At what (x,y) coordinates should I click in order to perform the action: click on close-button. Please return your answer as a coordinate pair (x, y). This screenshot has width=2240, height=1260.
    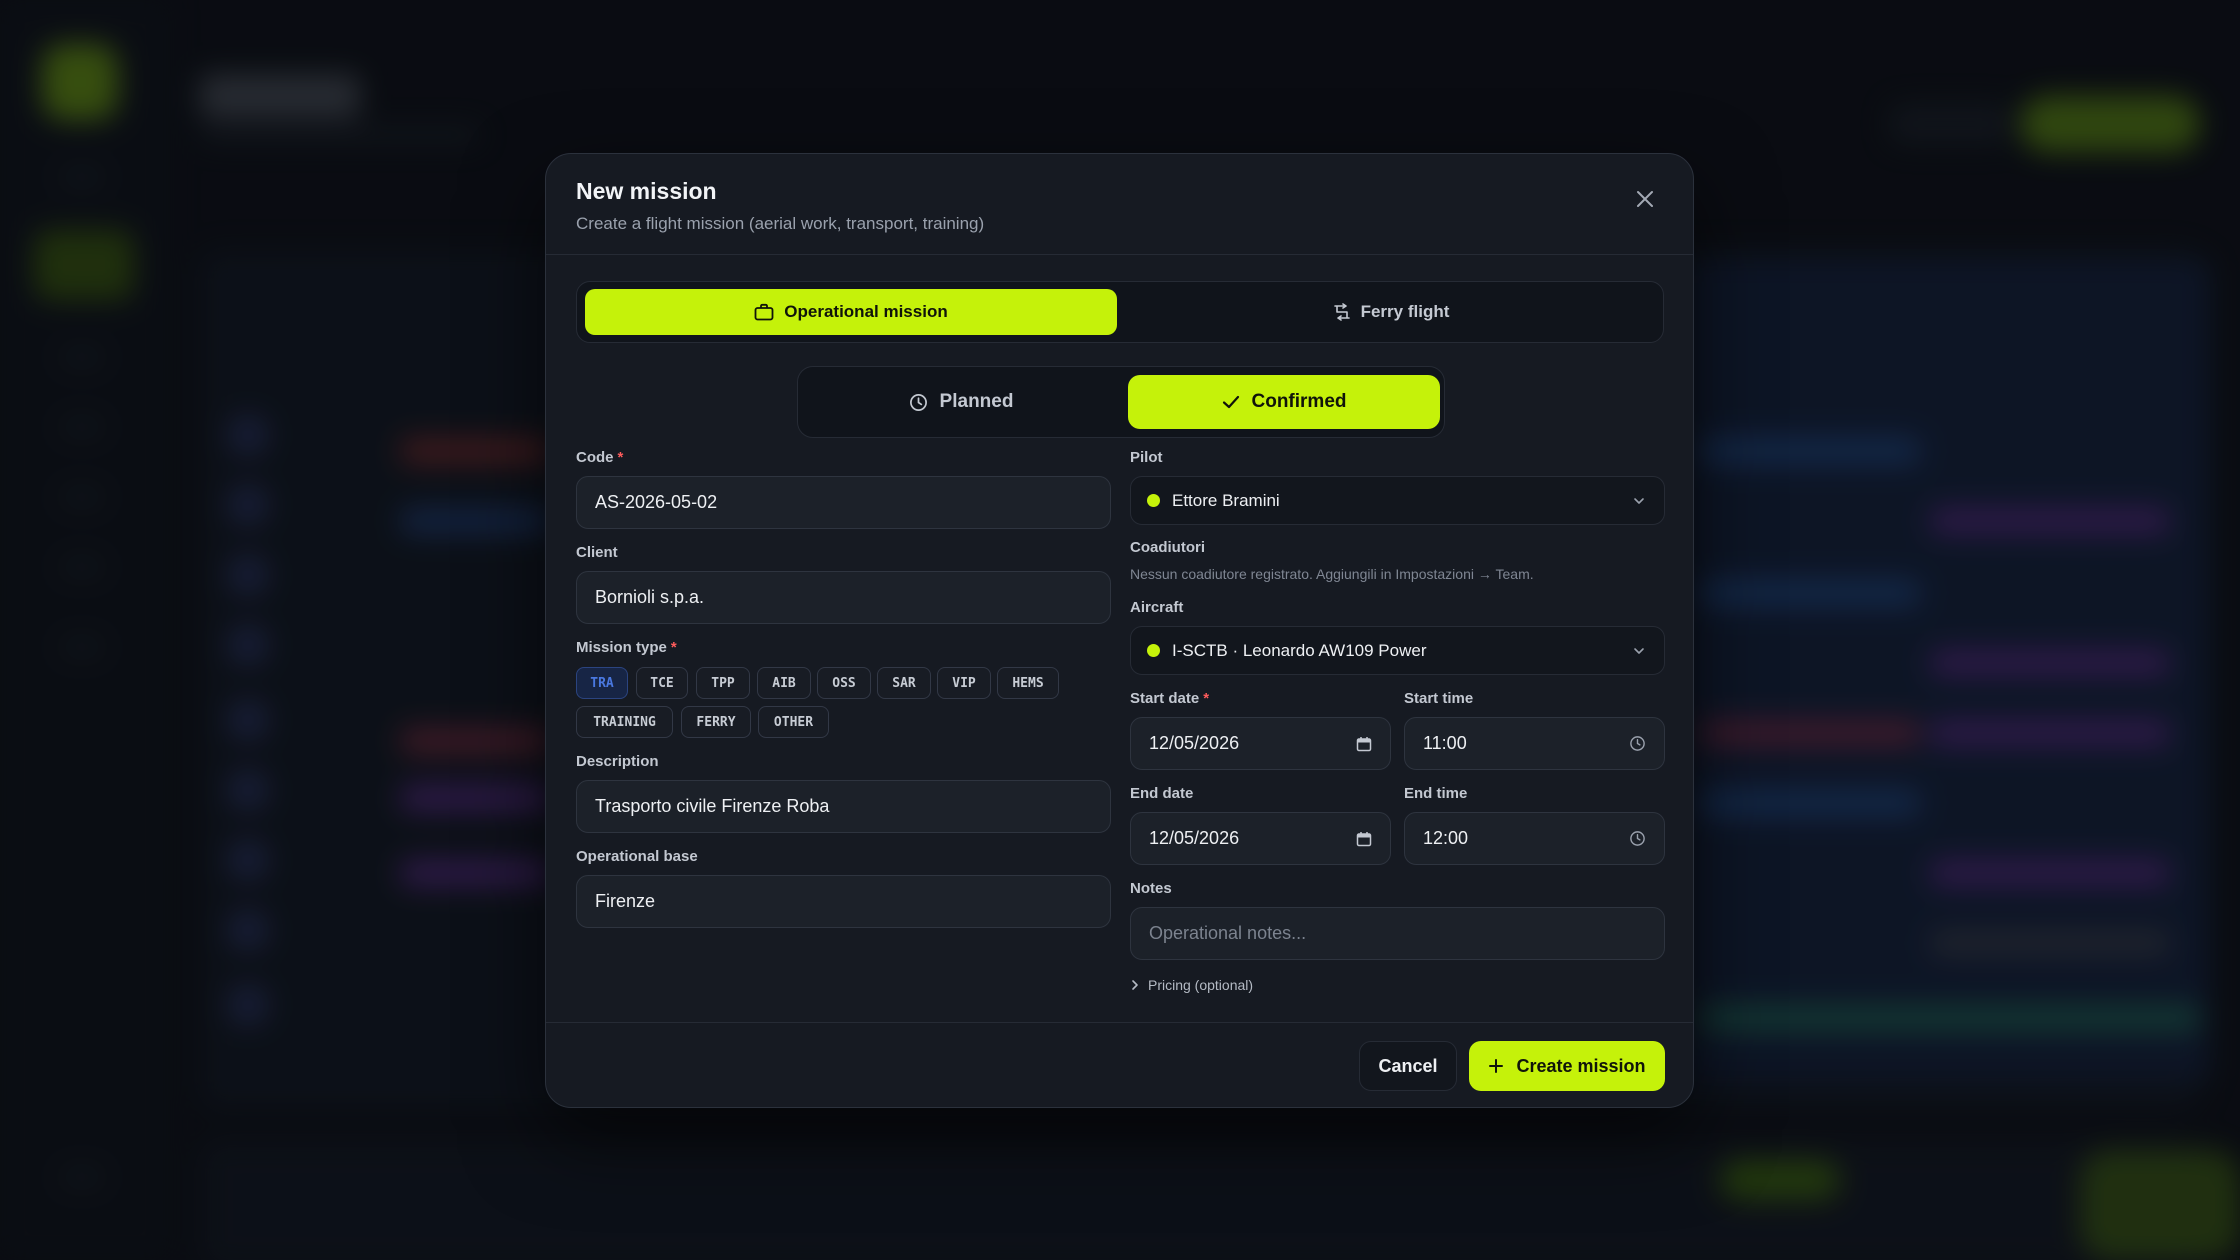
    Looking at the image, I should click on (1645, 199).